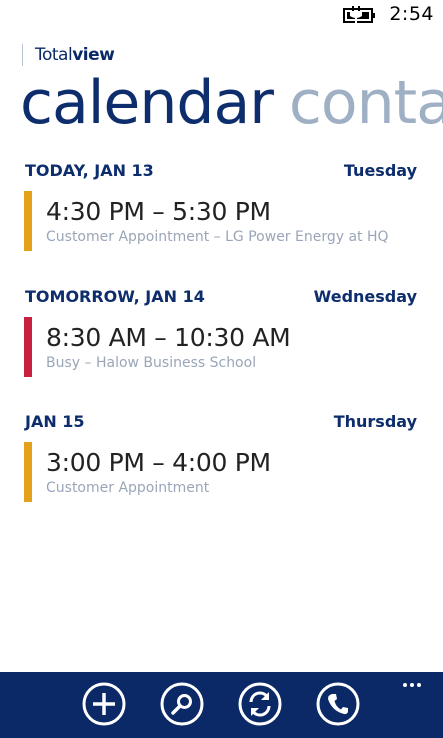  Describe the element at coordinates (151, 363) in the screenshot. I see `event-description: Busy – Halow Business School` at that location.